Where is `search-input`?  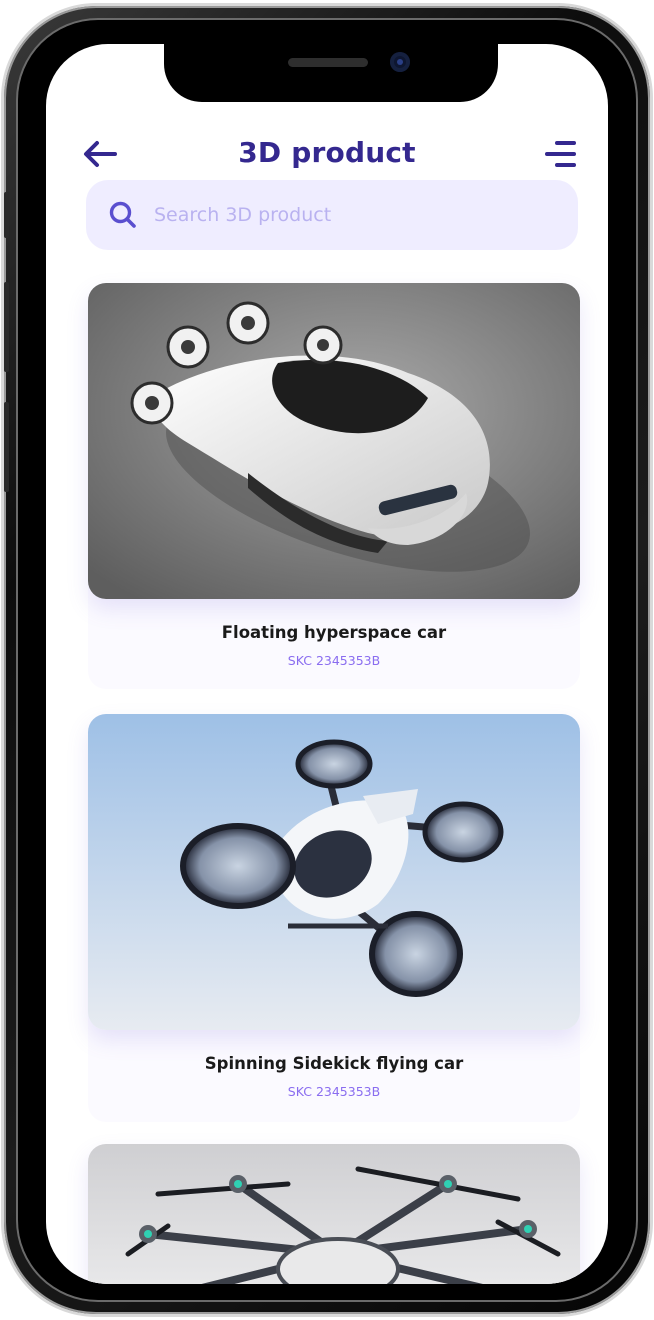 search-input is located at coordinates (354, 215).